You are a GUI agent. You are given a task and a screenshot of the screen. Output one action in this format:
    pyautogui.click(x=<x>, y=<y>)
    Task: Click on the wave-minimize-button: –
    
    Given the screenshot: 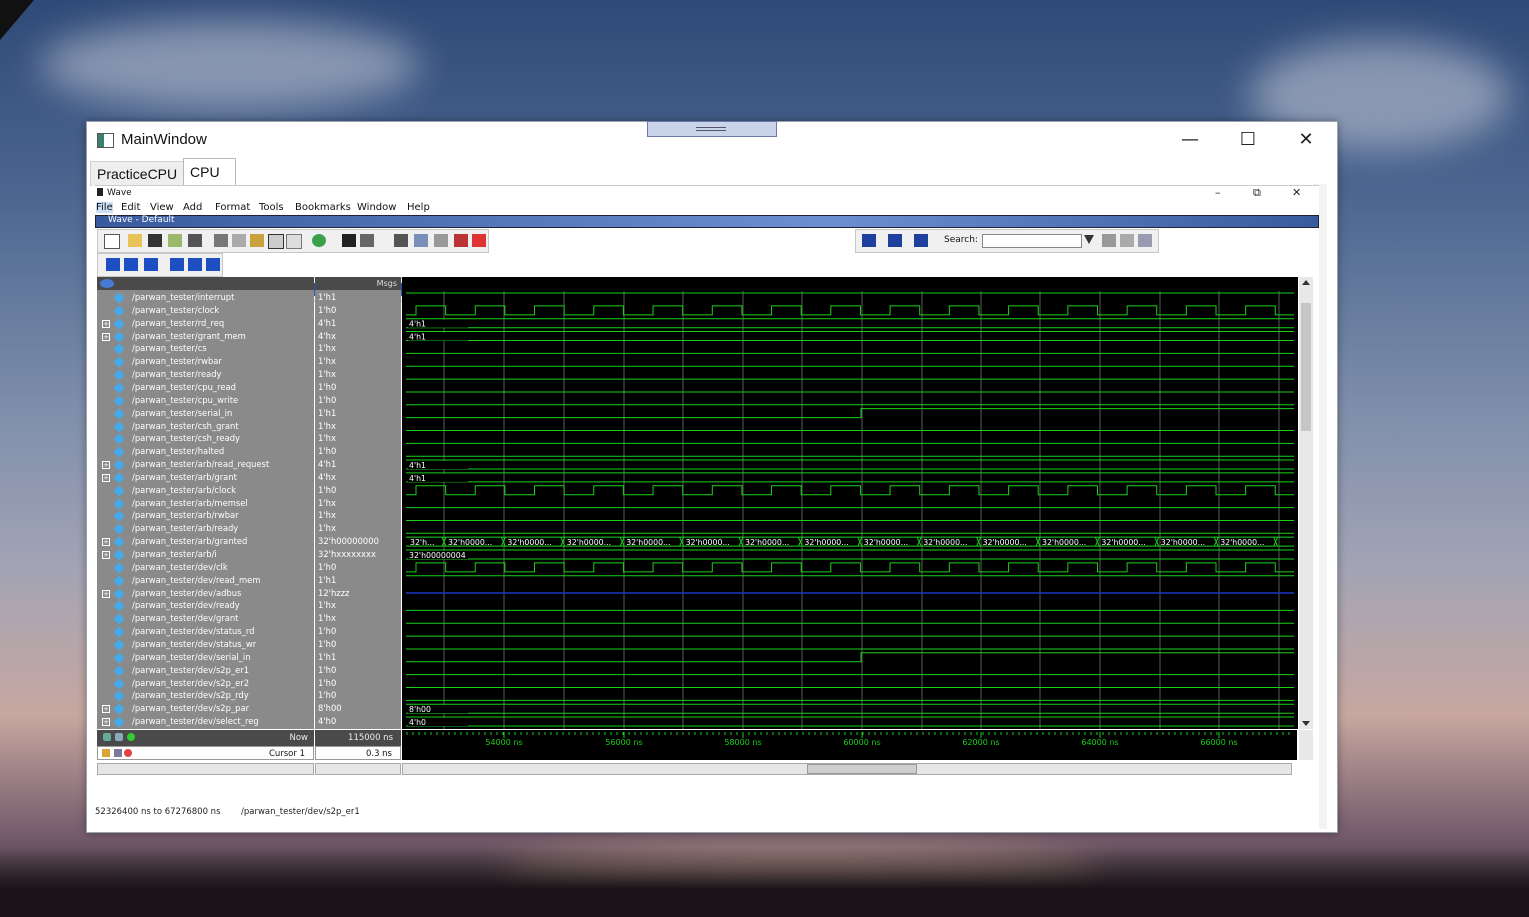 What is the action you would take?
    pyautogui.click(x=1218, y=192)
    